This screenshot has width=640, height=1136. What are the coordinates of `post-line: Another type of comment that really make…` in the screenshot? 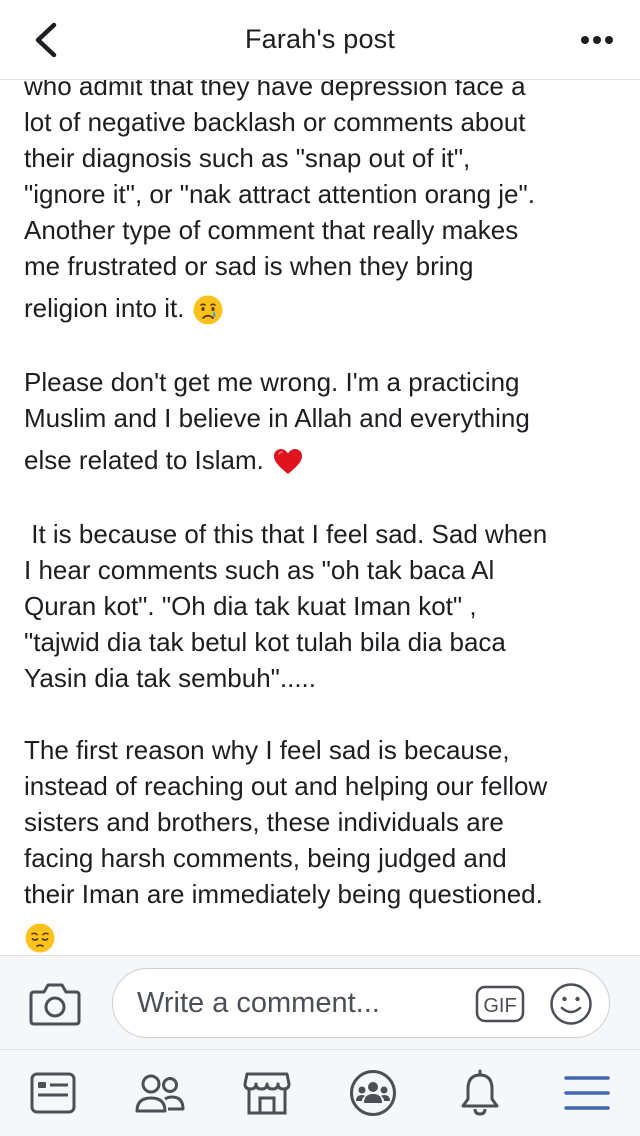 It's located at (271, 230).